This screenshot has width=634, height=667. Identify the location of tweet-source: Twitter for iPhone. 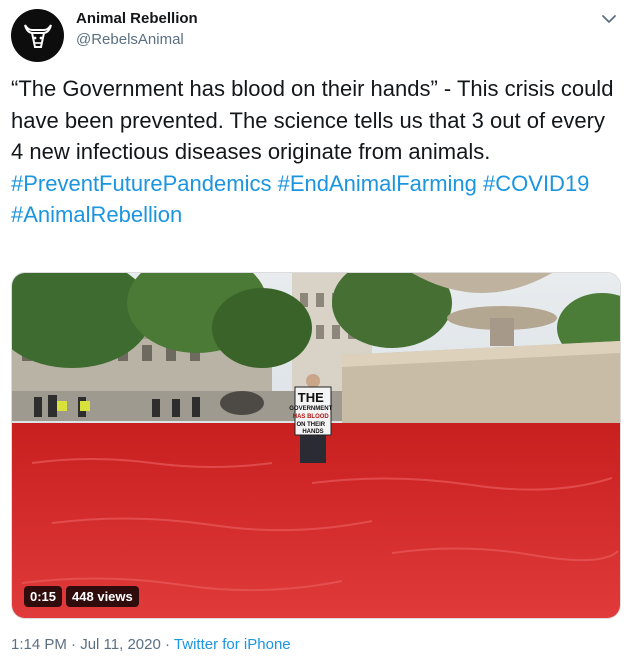
(232, 644).